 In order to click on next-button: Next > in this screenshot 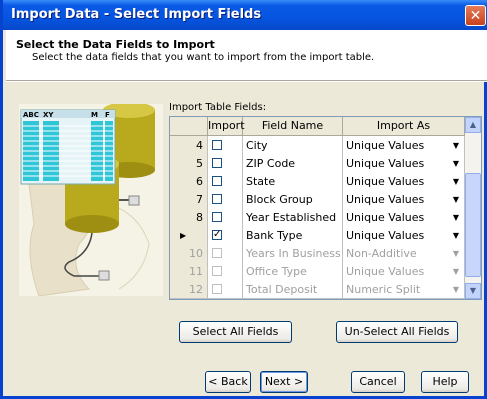, I will do `click(284, 382)`.